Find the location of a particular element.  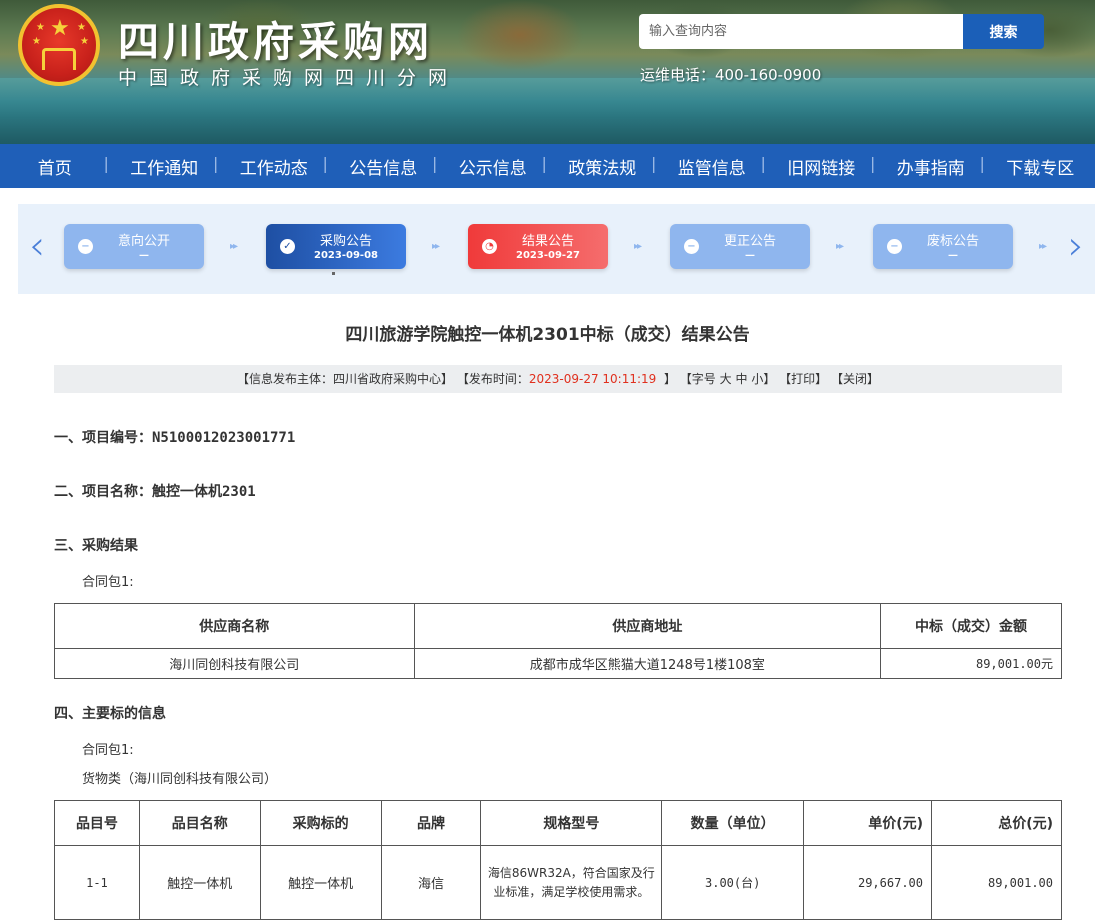

font-medium-link: 中 is located at coordinates (741, 379).